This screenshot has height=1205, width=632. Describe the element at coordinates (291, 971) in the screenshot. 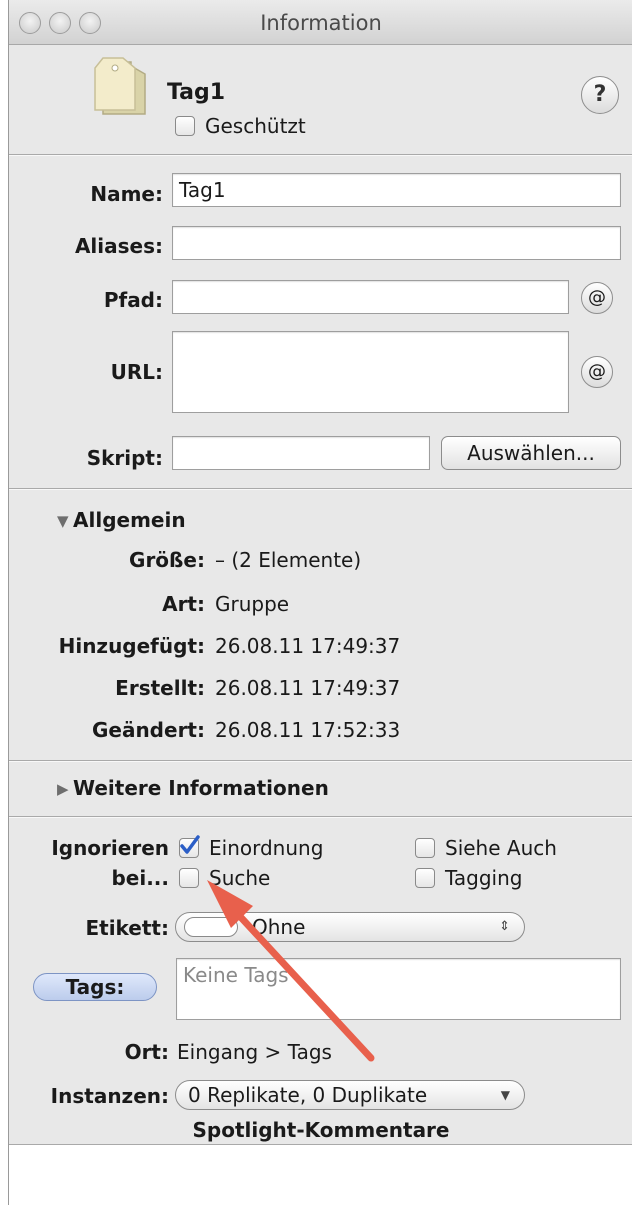

I see `annotation-arrow-icon` at that location.